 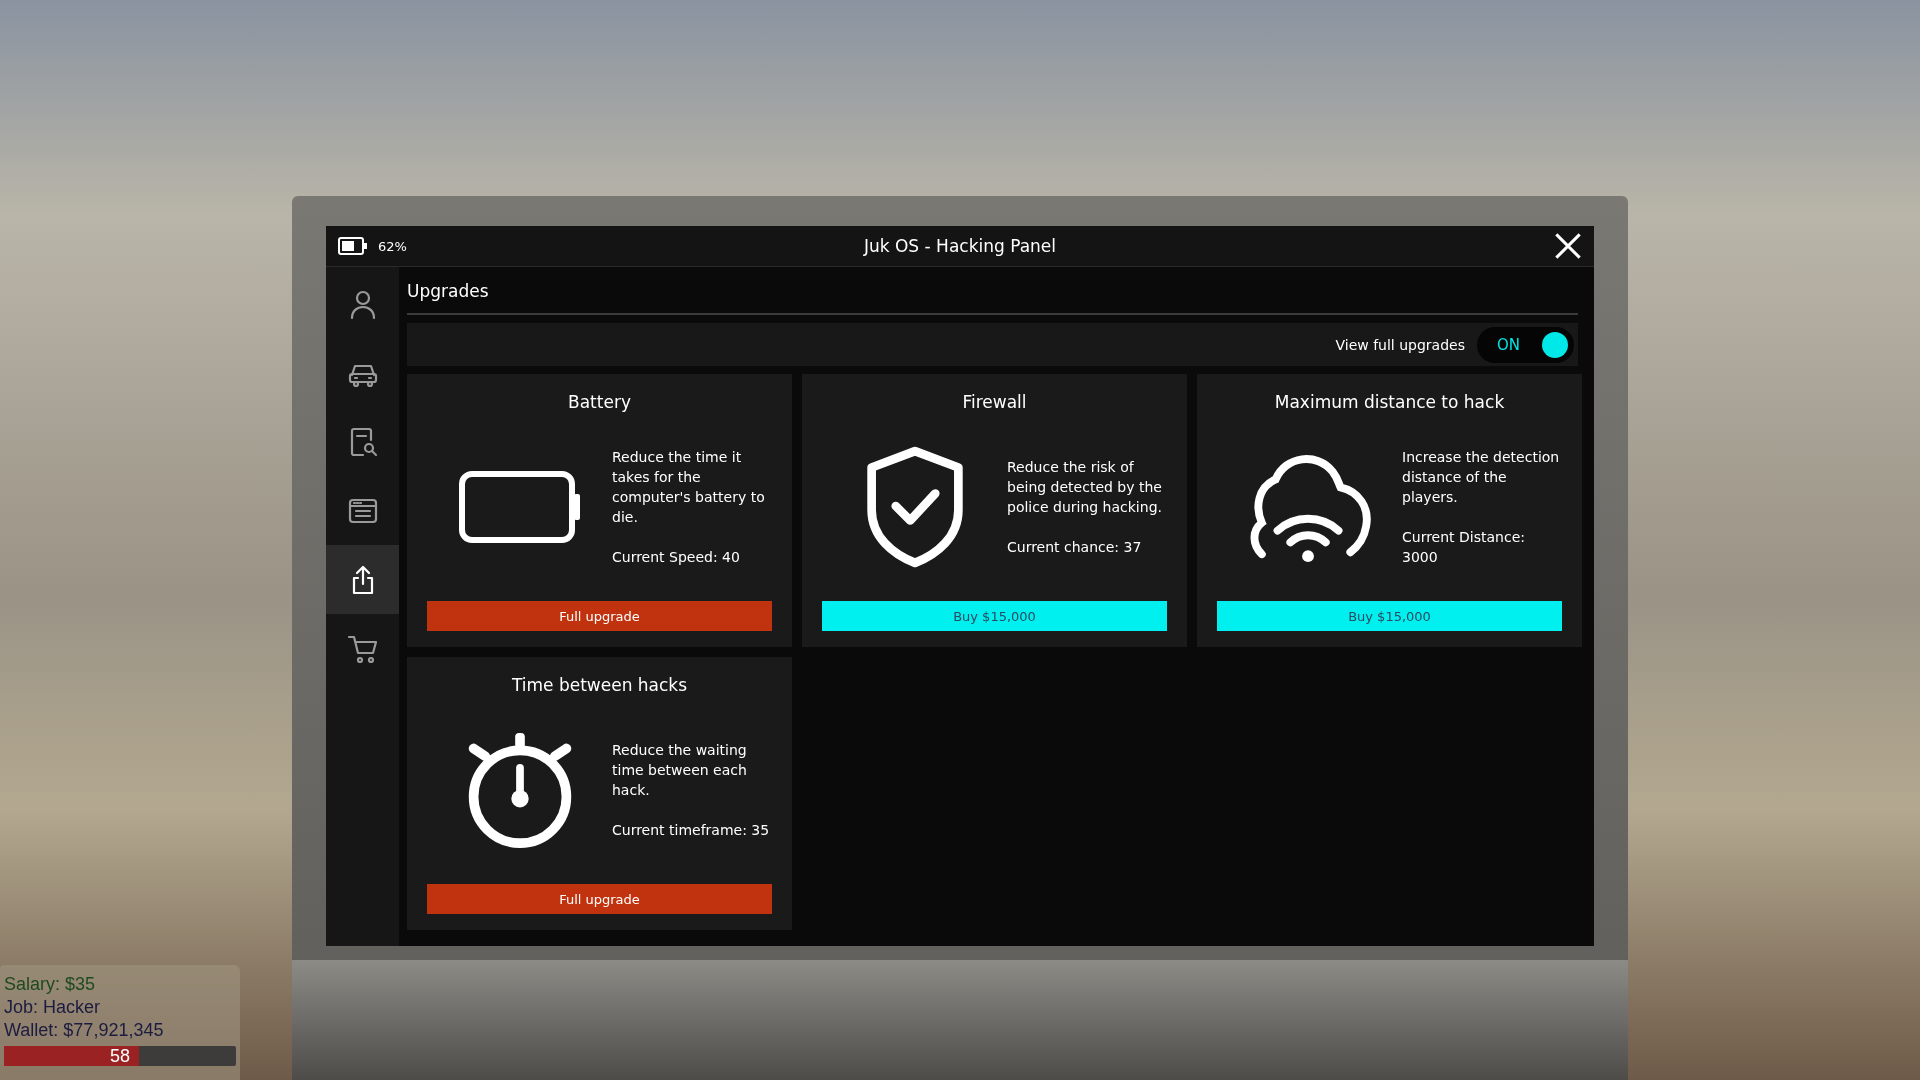 What do you see at coordinates (689, 487) in the screenshot?
I see `card-description: Reduce the time it takes for the computer's battery to die.` at bounding box center [689, 487].